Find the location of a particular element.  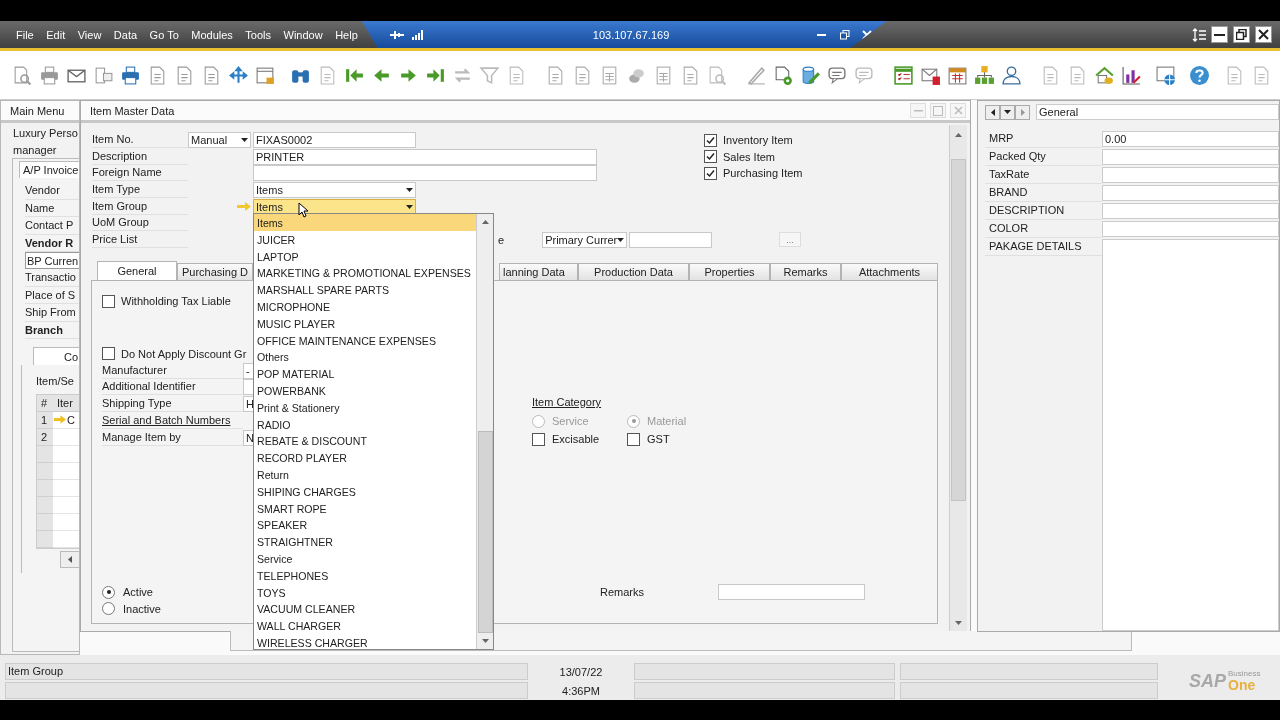

series-select: Manual is located at coordinates (219, 140).